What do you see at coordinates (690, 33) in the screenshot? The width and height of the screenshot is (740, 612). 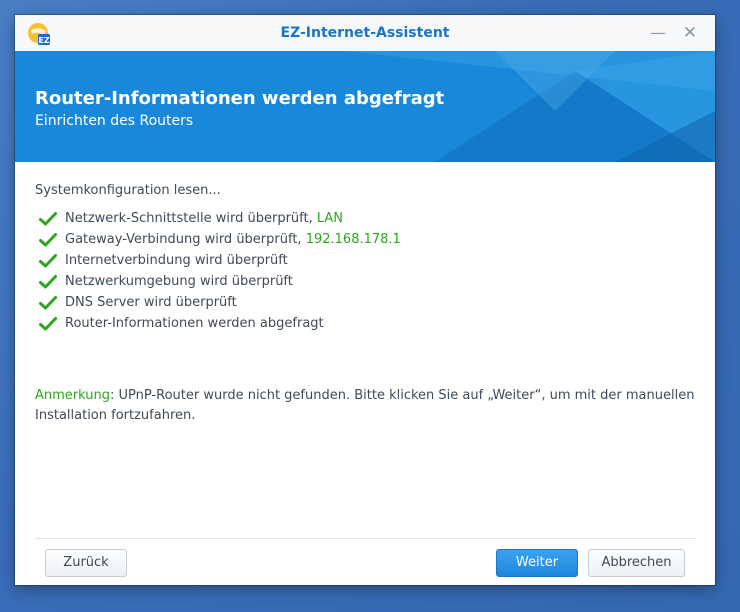 I see `close-button: ✕` at bounding box center [690, 33].